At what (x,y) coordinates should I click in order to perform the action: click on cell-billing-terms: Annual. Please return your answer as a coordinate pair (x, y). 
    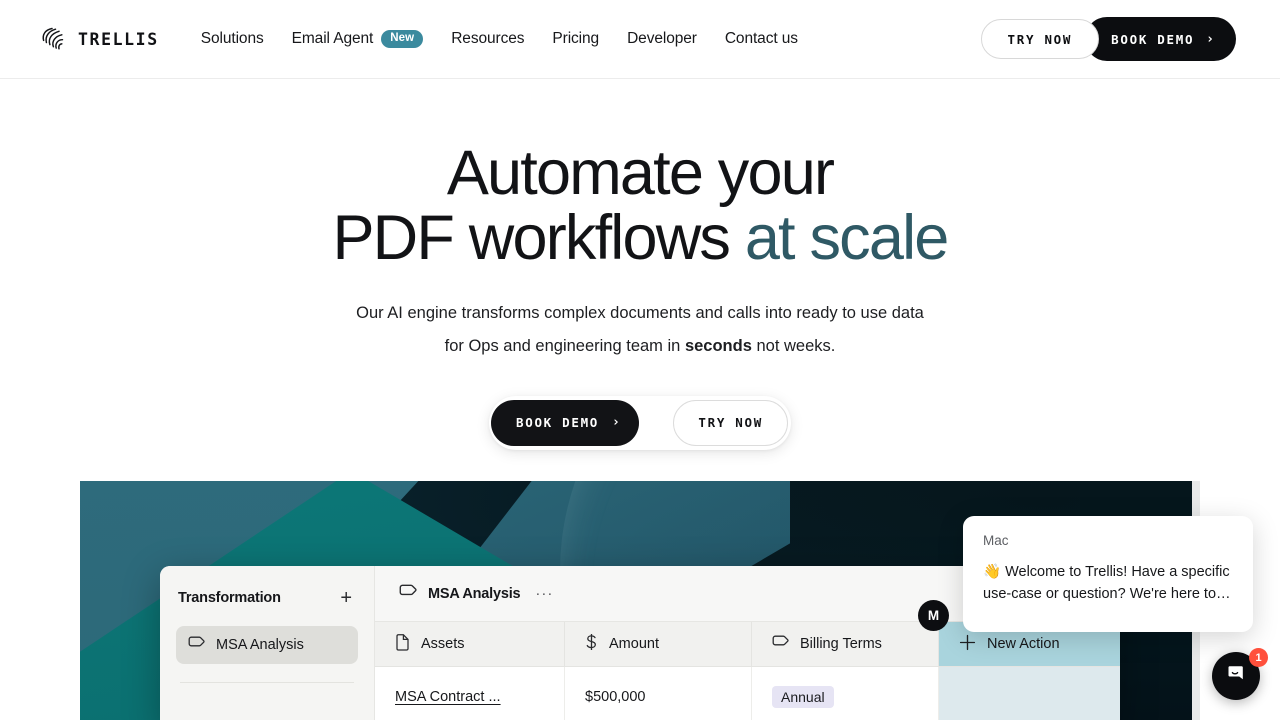
    Looking at the image, I should click on (845, 693).